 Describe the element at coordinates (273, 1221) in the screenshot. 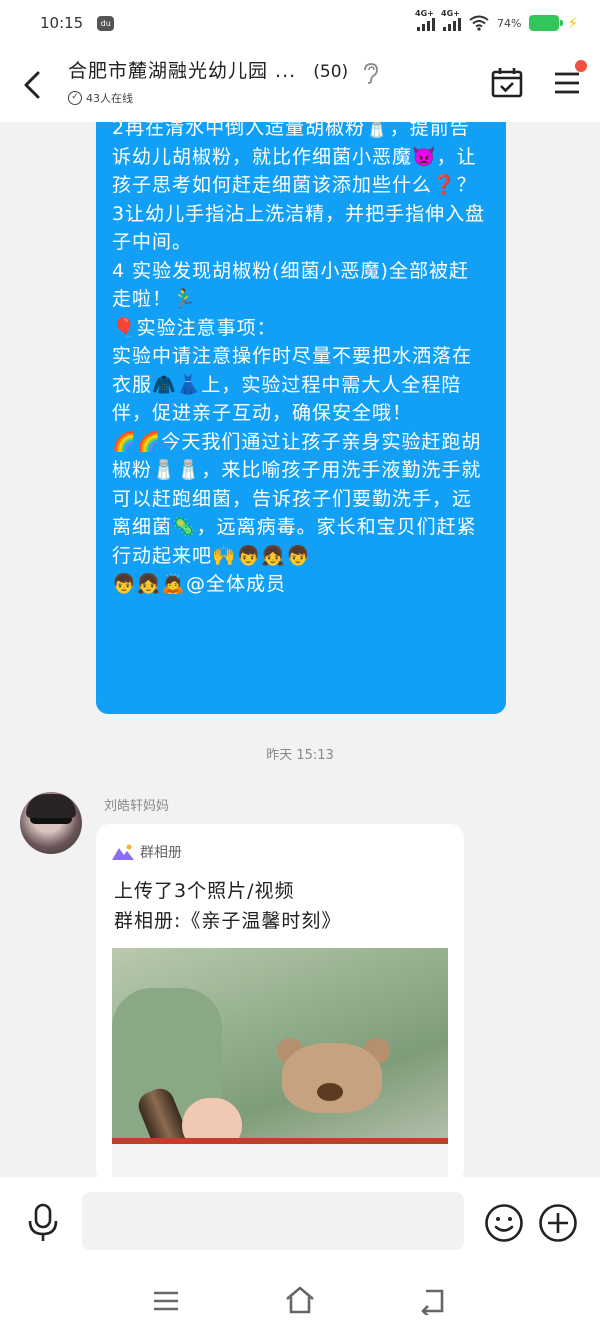

I see `message-input` at that location.